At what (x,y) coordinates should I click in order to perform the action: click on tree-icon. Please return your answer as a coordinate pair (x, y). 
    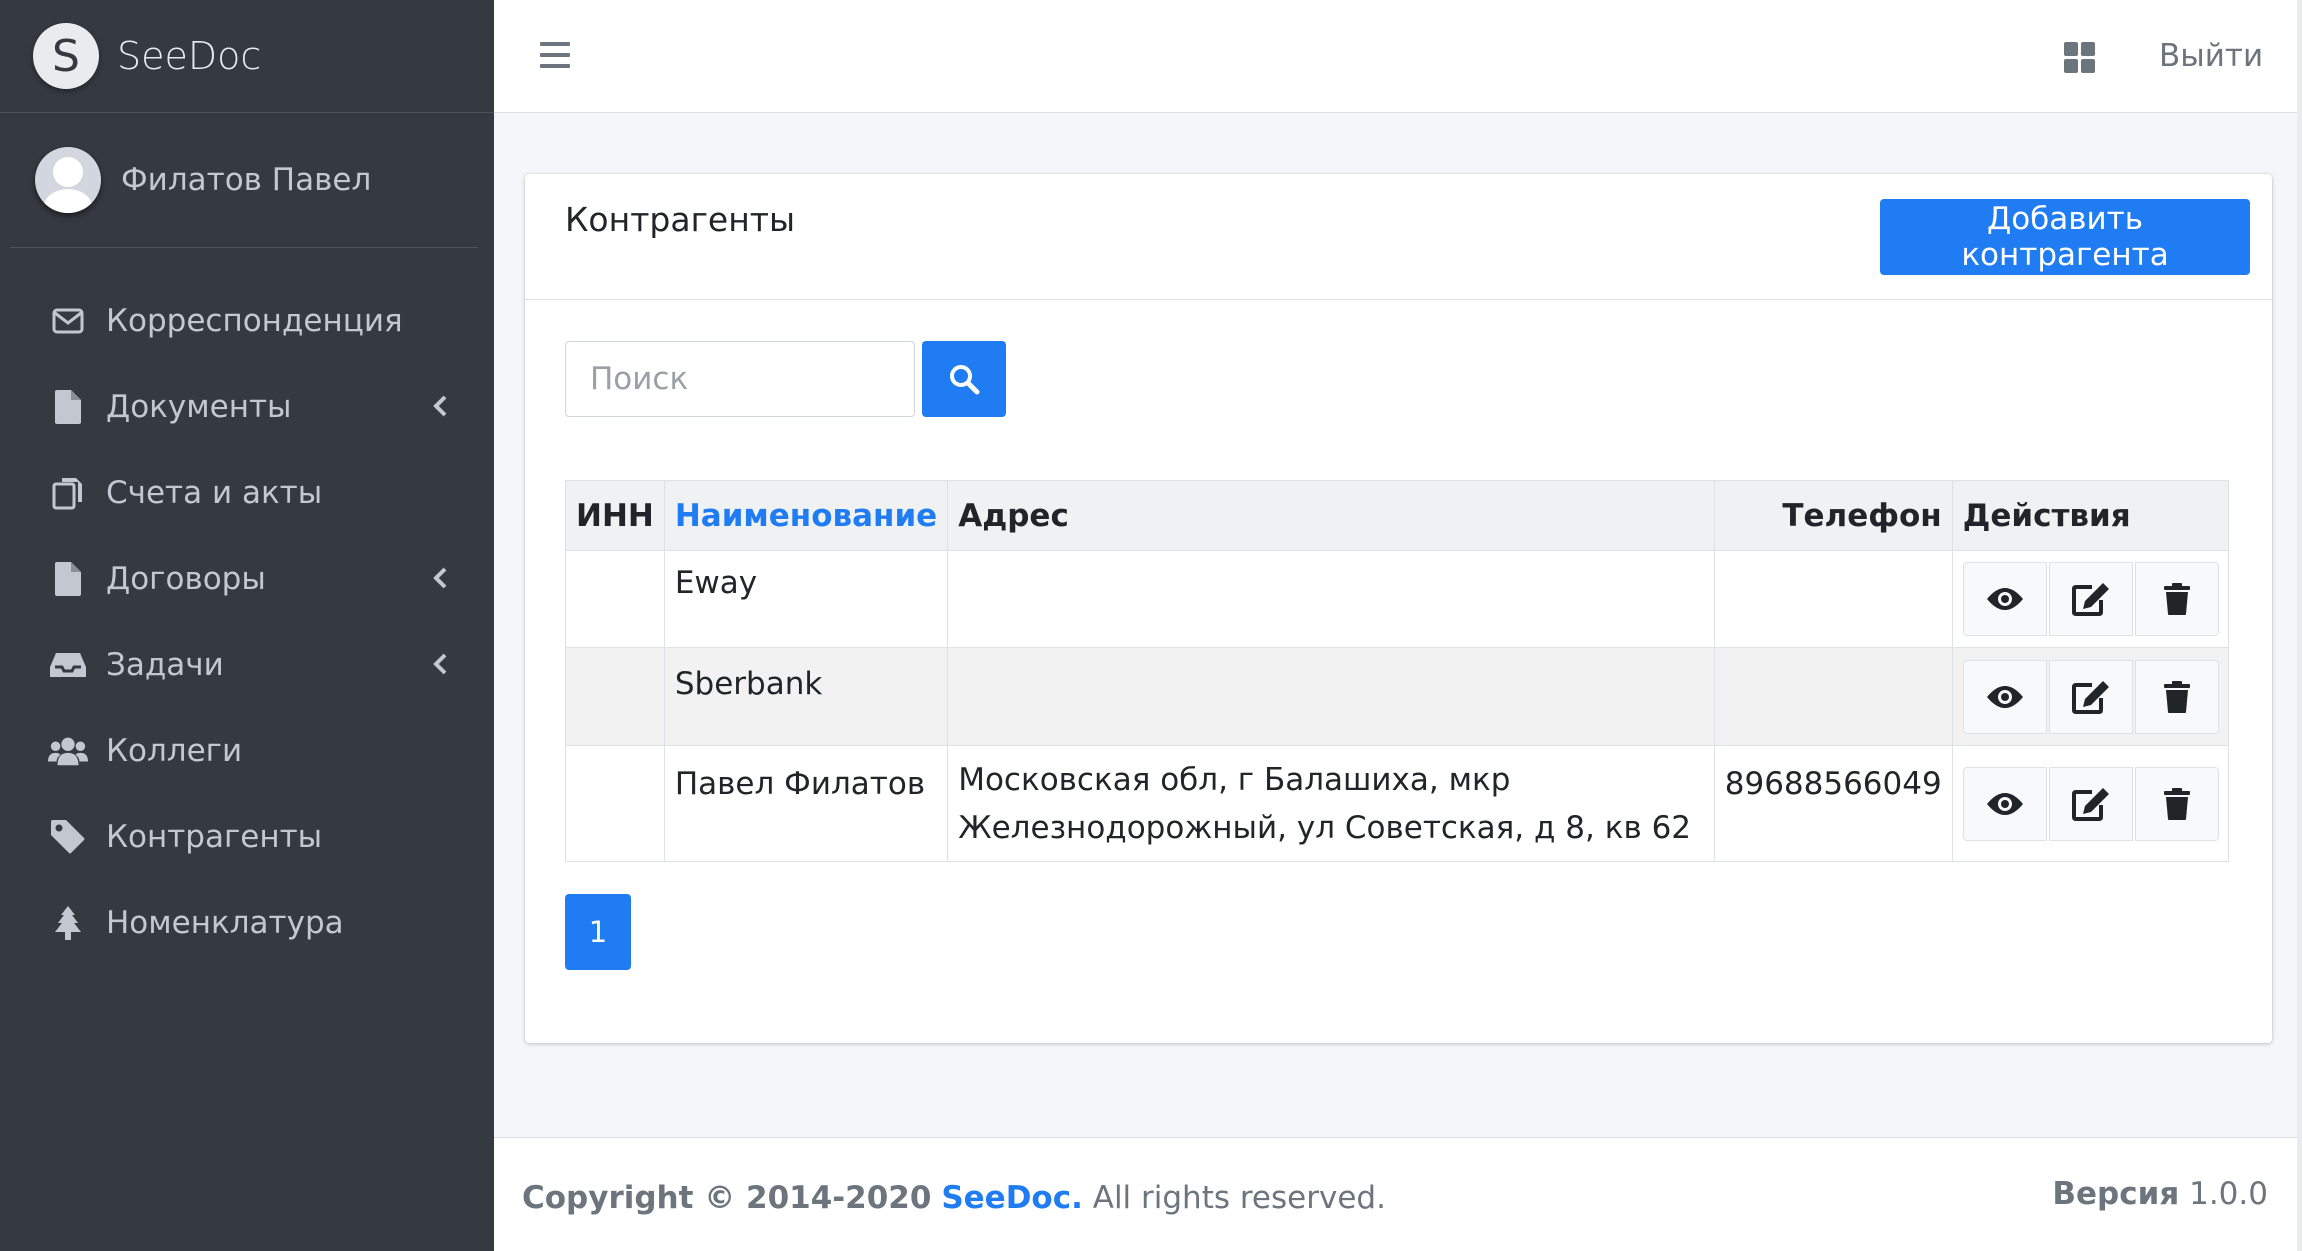
    Looking at the image, I should click on (68, 923).